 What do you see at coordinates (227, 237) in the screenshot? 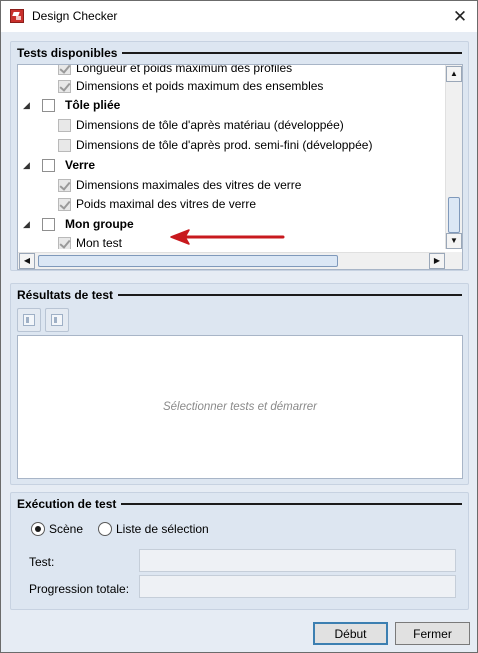
I see `annotation-arrow-icon` at bounding box center [227, 237].